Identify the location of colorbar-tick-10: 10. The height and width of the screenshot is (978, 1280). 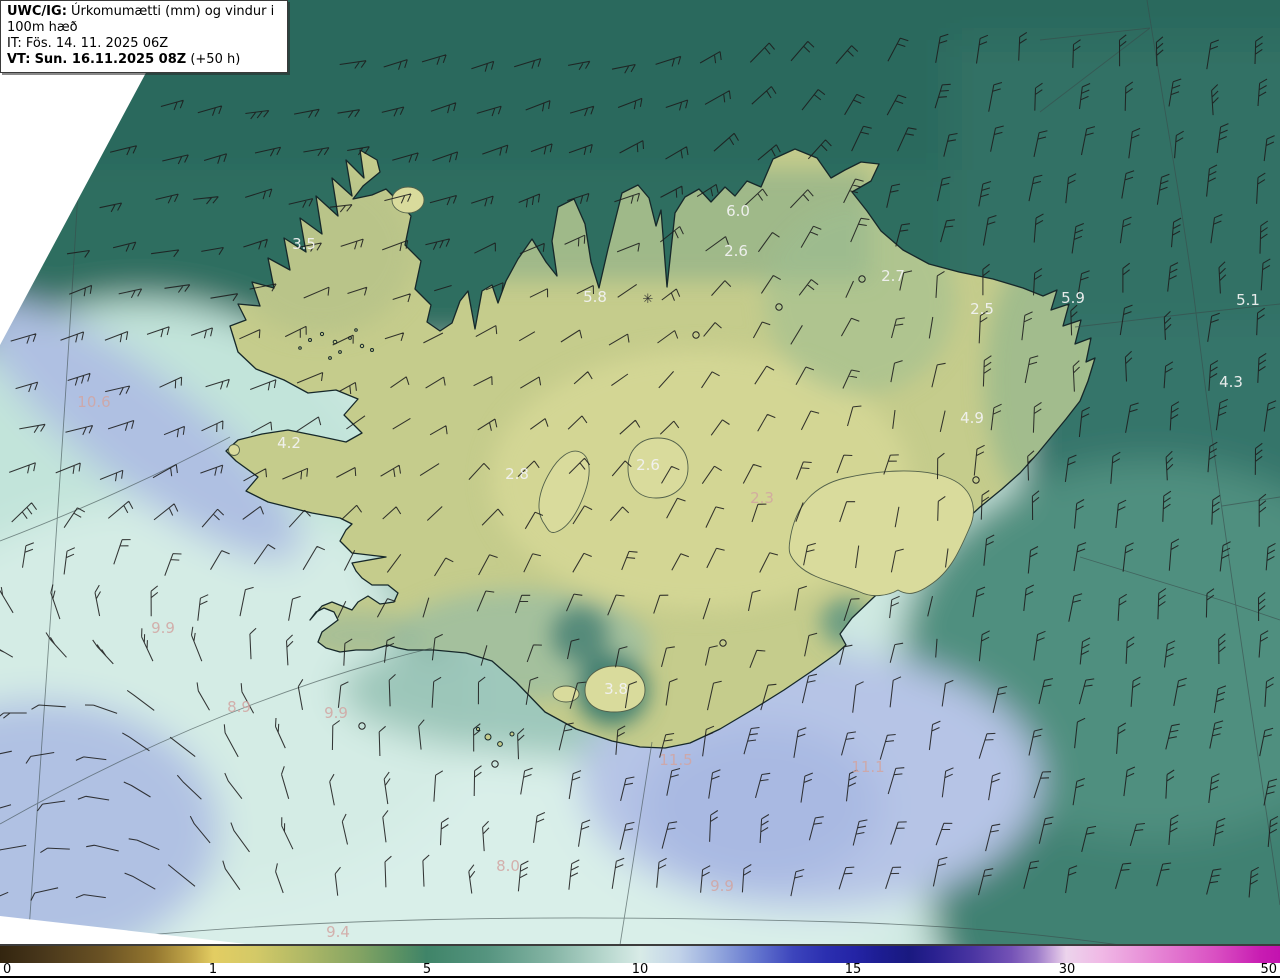
(640, 969).